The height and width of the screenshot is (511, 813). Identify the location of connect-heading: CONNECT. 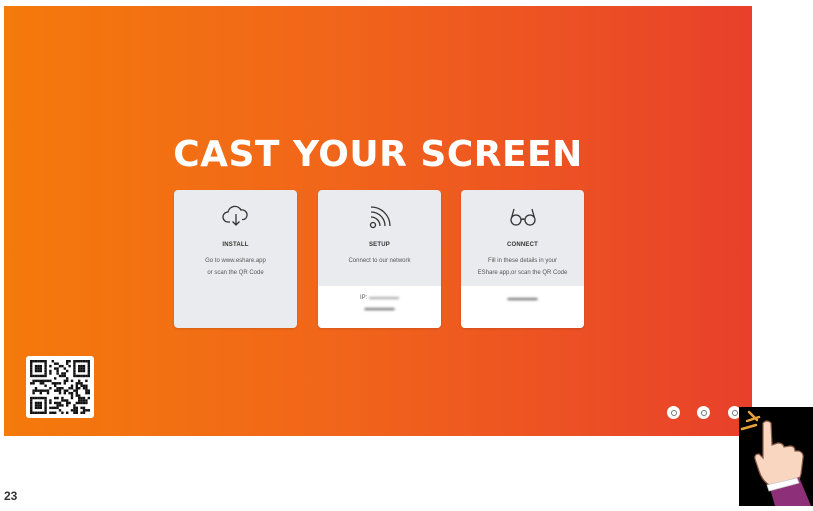
(522, 245).